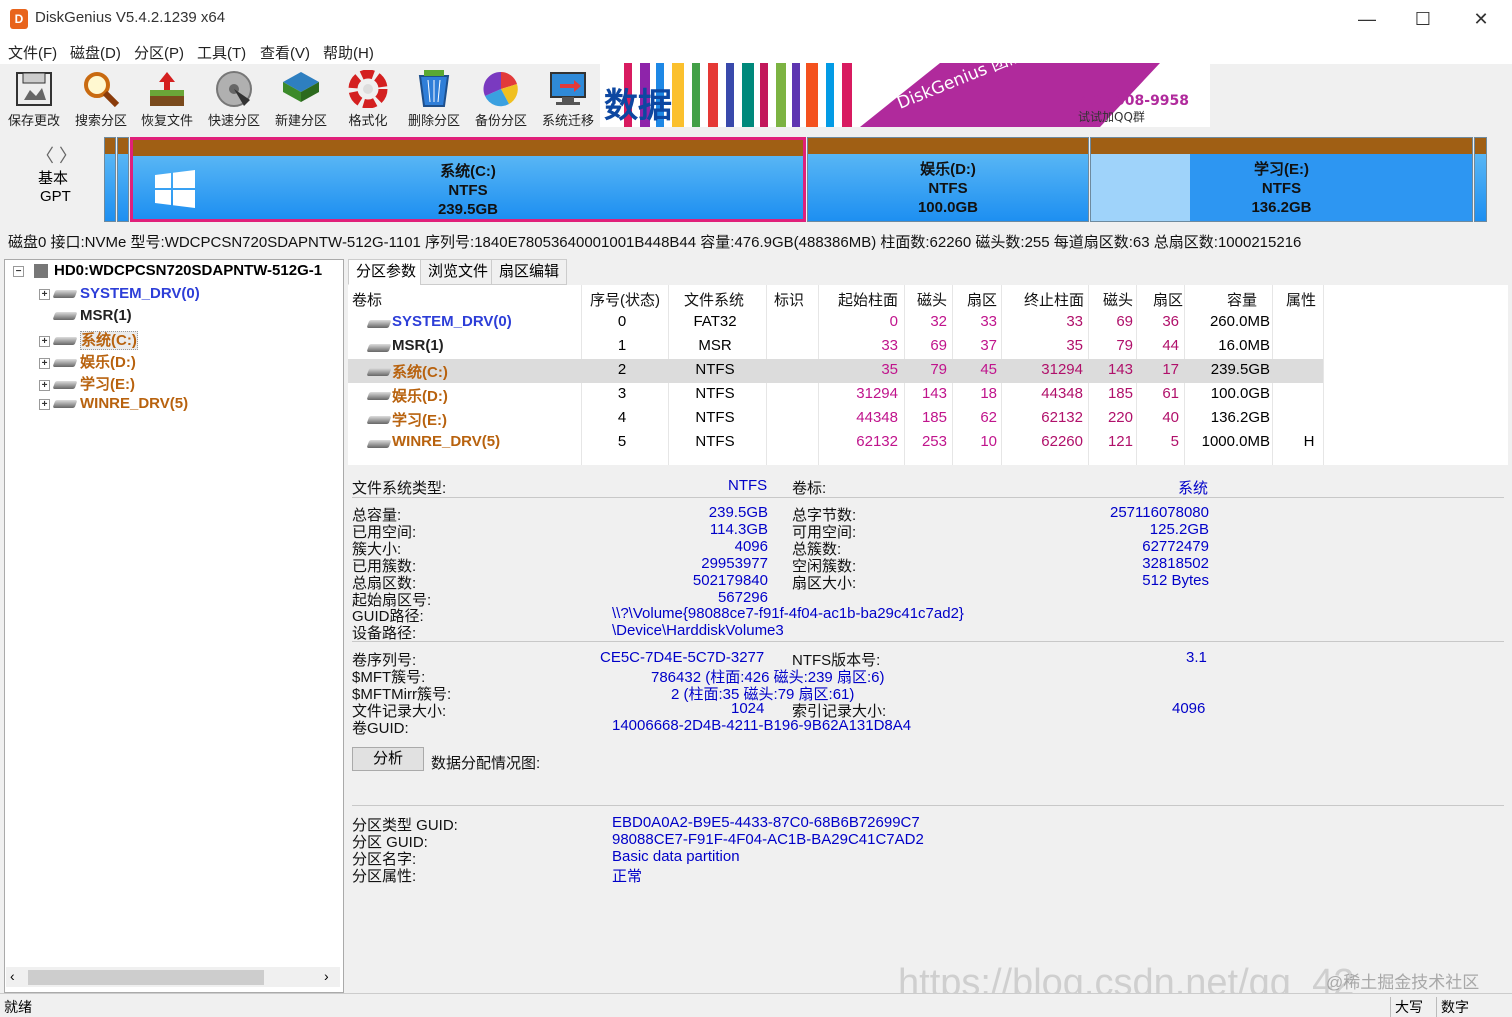 Image resolution: width=1512 pixels, height=1017 pixels. I want to click on partition-c-size: 239.5GB, so click(468, 209).